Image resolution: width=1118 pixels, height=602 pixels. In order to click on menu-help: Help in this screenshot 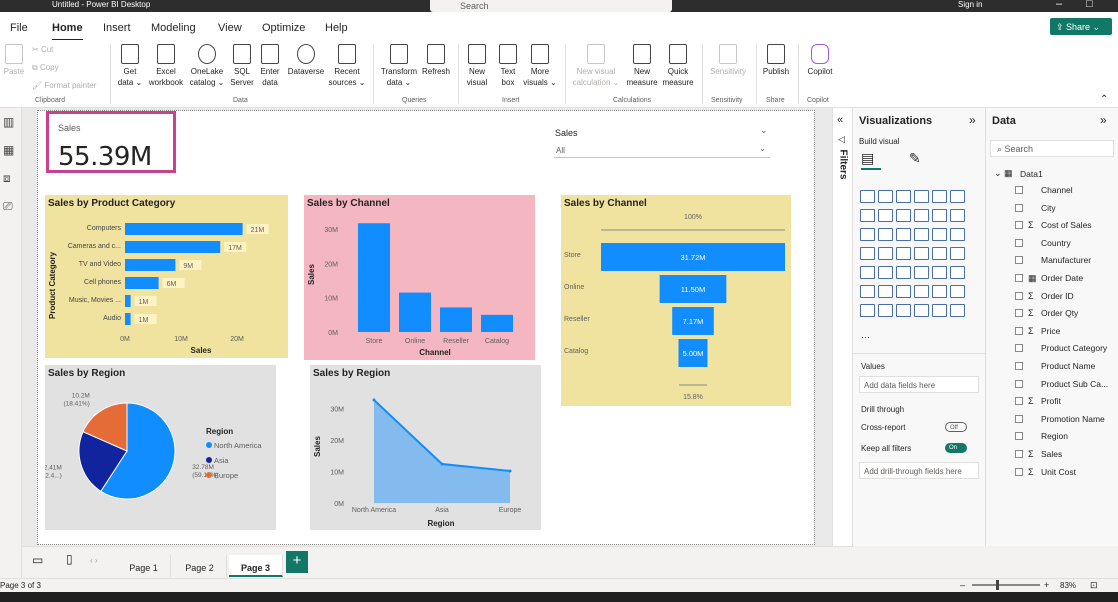, I will do `click(336, 28)`.